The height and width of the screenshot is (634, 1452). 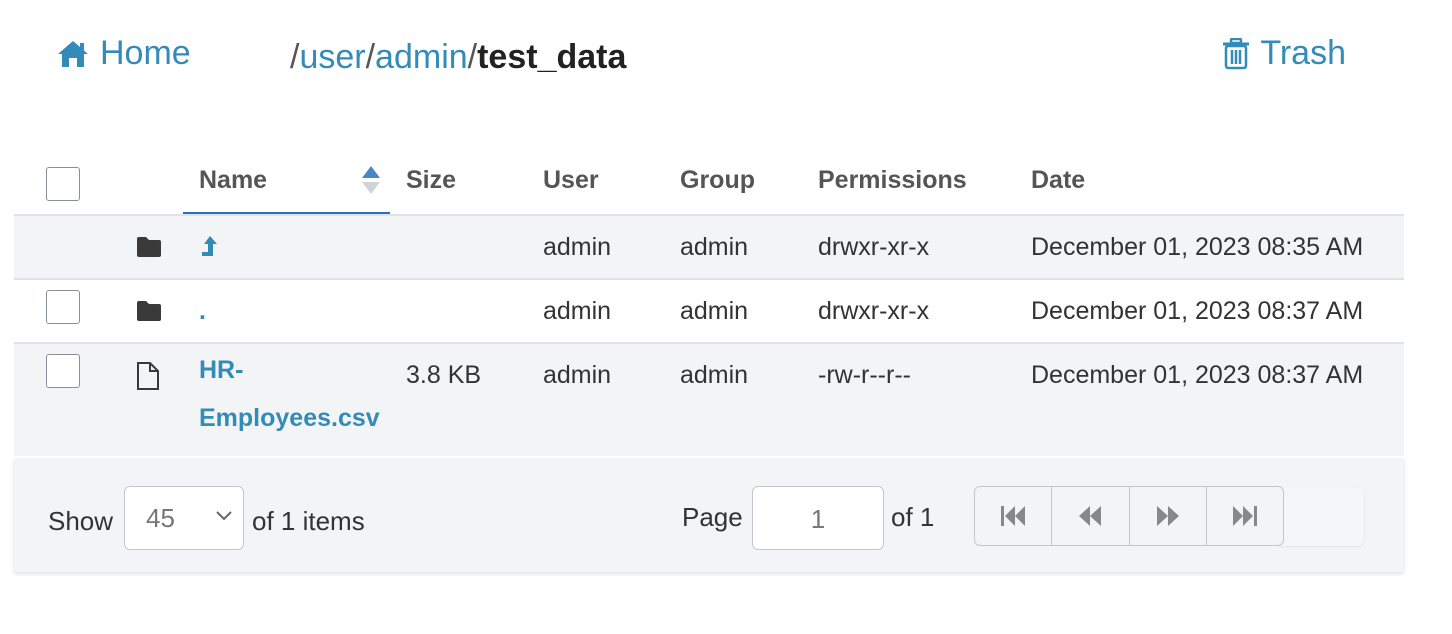 What do you see at coordinates (221, 370) in the screenshot?
I see `row-name-line1: HR-` at bounding box center [221, 370].